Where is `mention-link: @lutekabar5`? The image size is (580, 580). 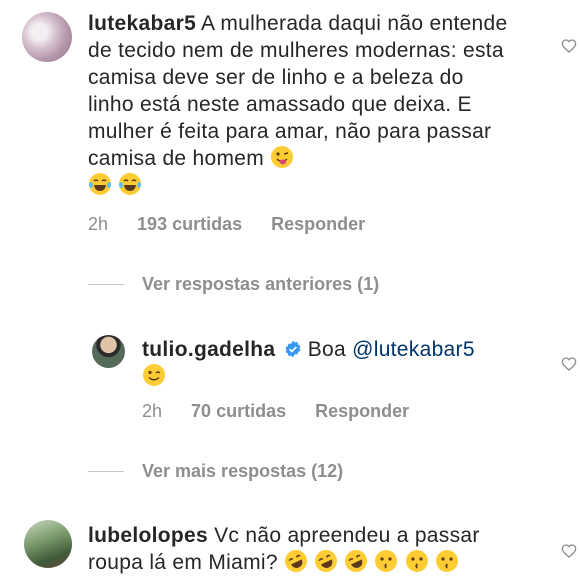
mention-link: @lutekabar5 is located at coordinates (413, 349).